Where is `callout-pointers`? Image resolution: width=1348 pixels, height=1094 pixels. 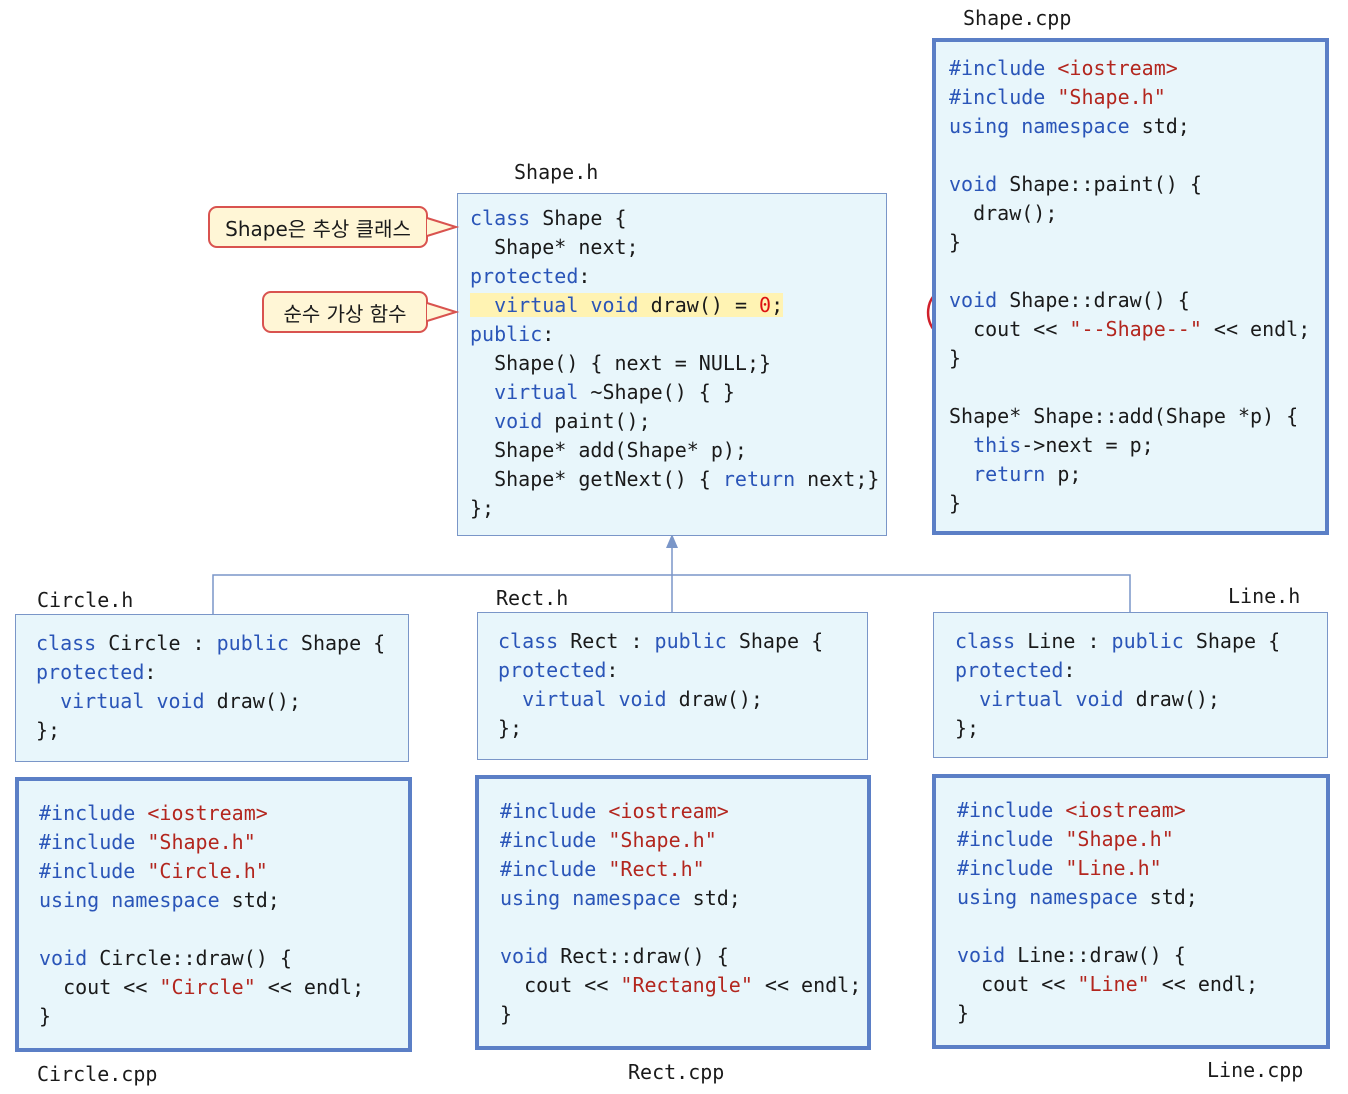 callout-pointers is located at coordinates (443, 269).